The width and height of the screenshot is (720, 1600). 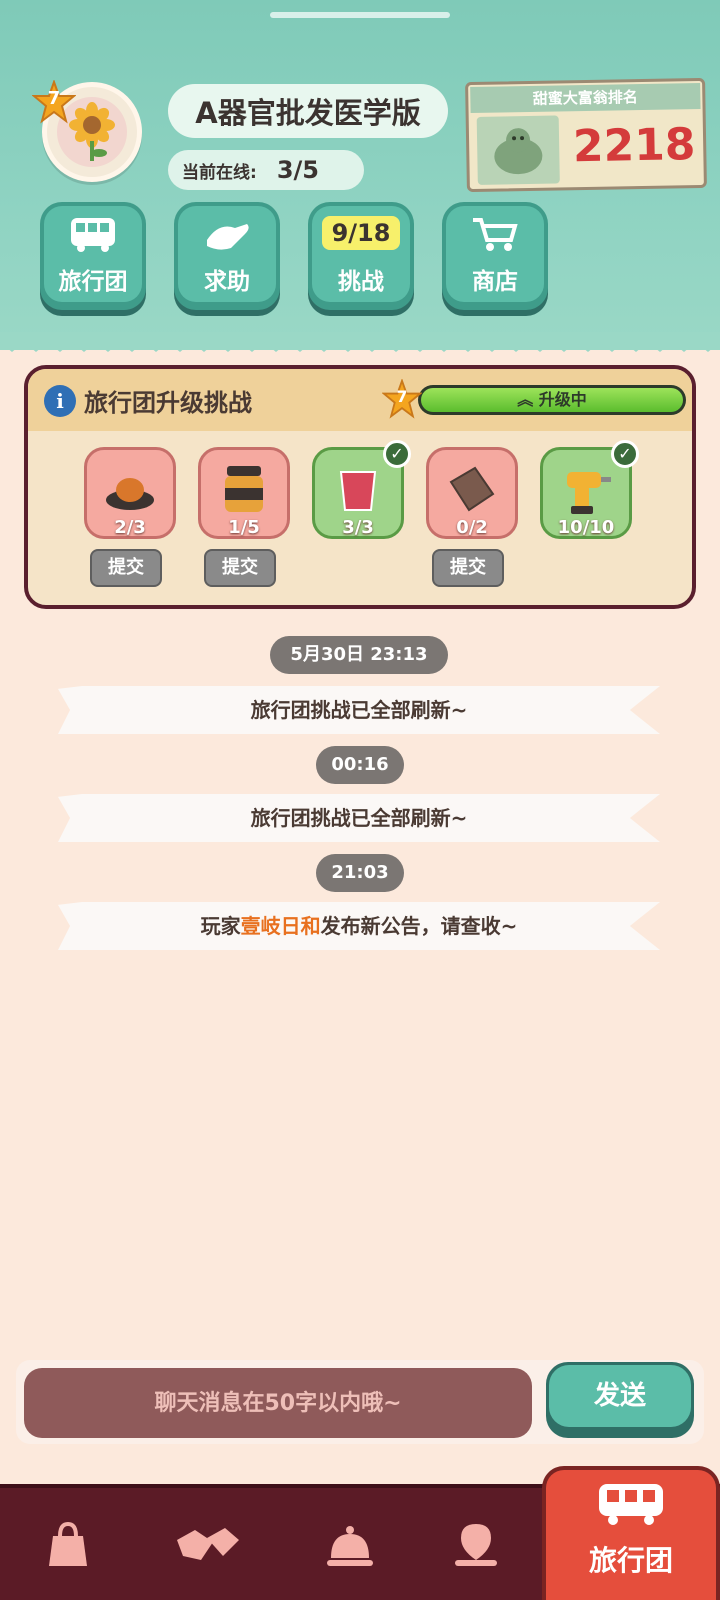 I want to click on challenge-item-drill: ✓ 10/10, so click(x=589, y=489).